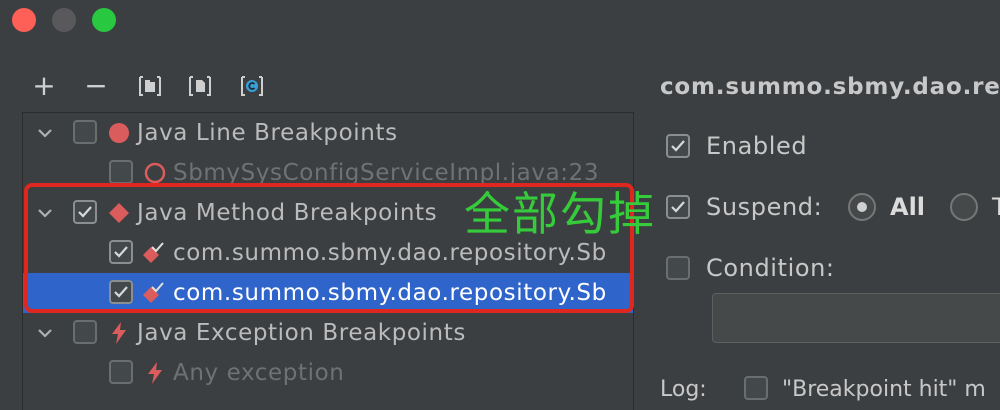 This screenshot has width=1000, height=410. What do you see at coordinates (267, 133) in the screenshot?
I see `tree-row-label: Java Line Breakpoints` at bounding box center [267, 133].